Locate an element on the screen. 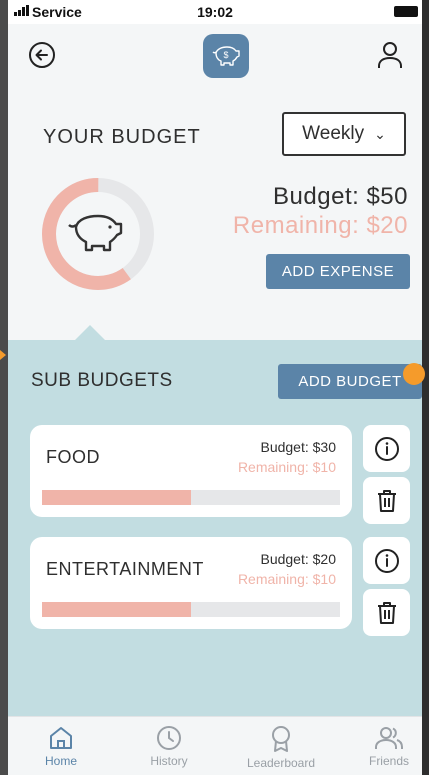 This screenshot has width=429, height=775. budget-donut-chart is located at coordinates (98, 234).